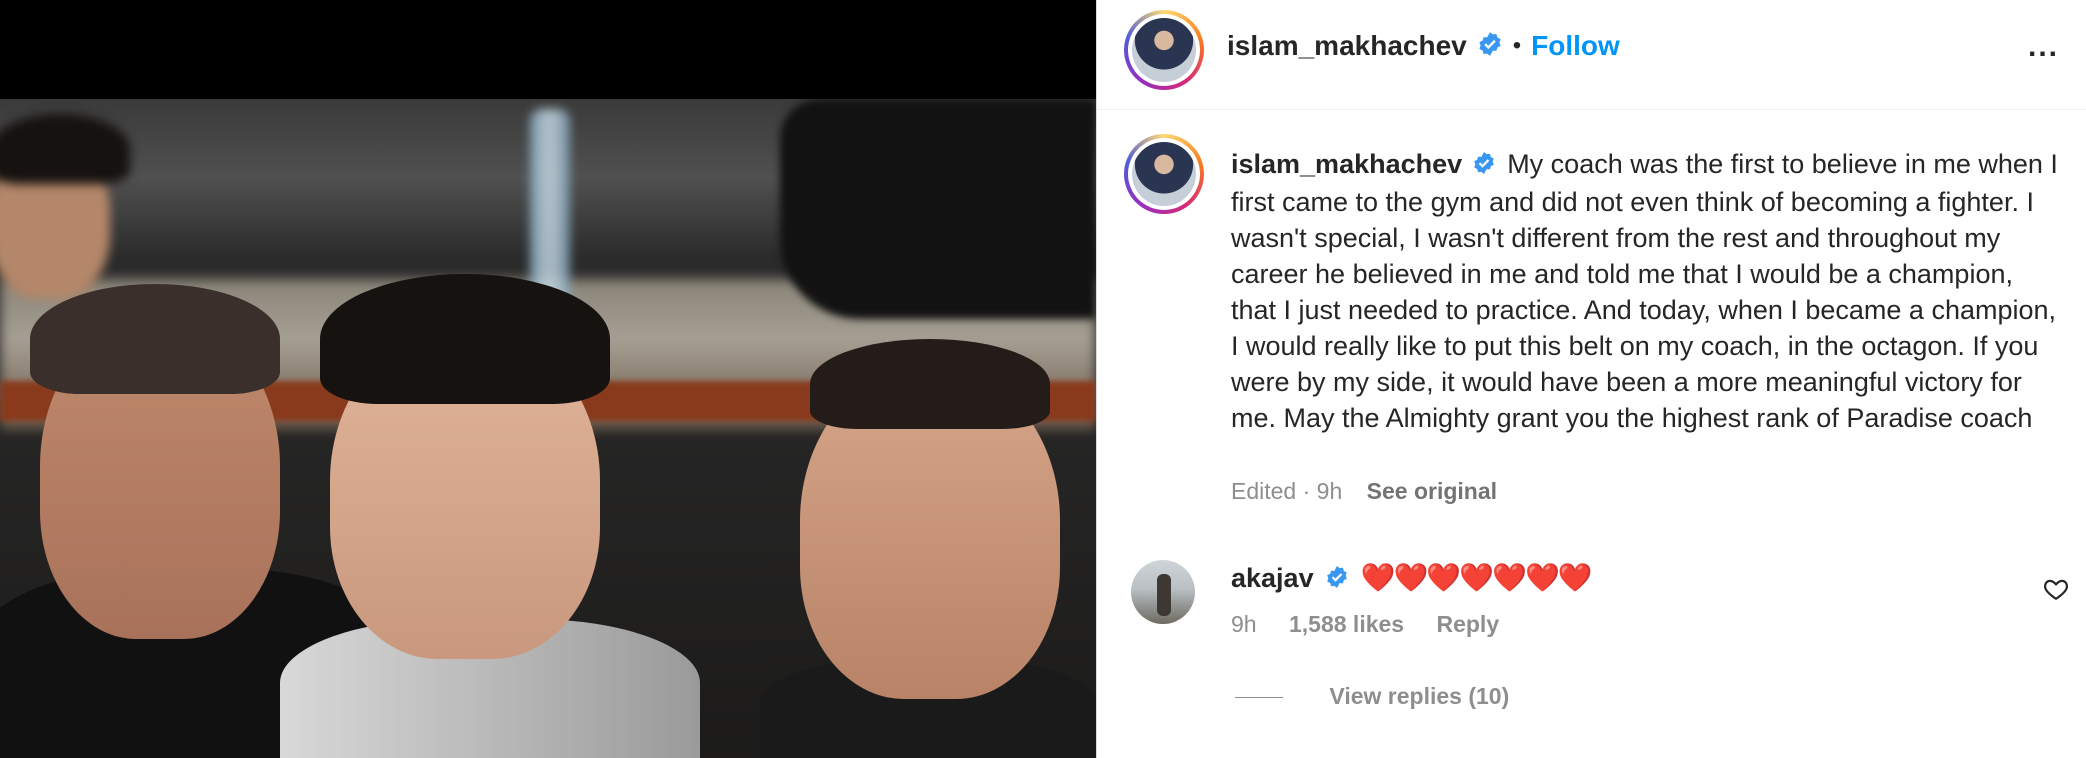  What do you see at coordinates (2056, 589) in the screenshot?
I see `heart-outline-icon` at bounding box center [2056, 589].